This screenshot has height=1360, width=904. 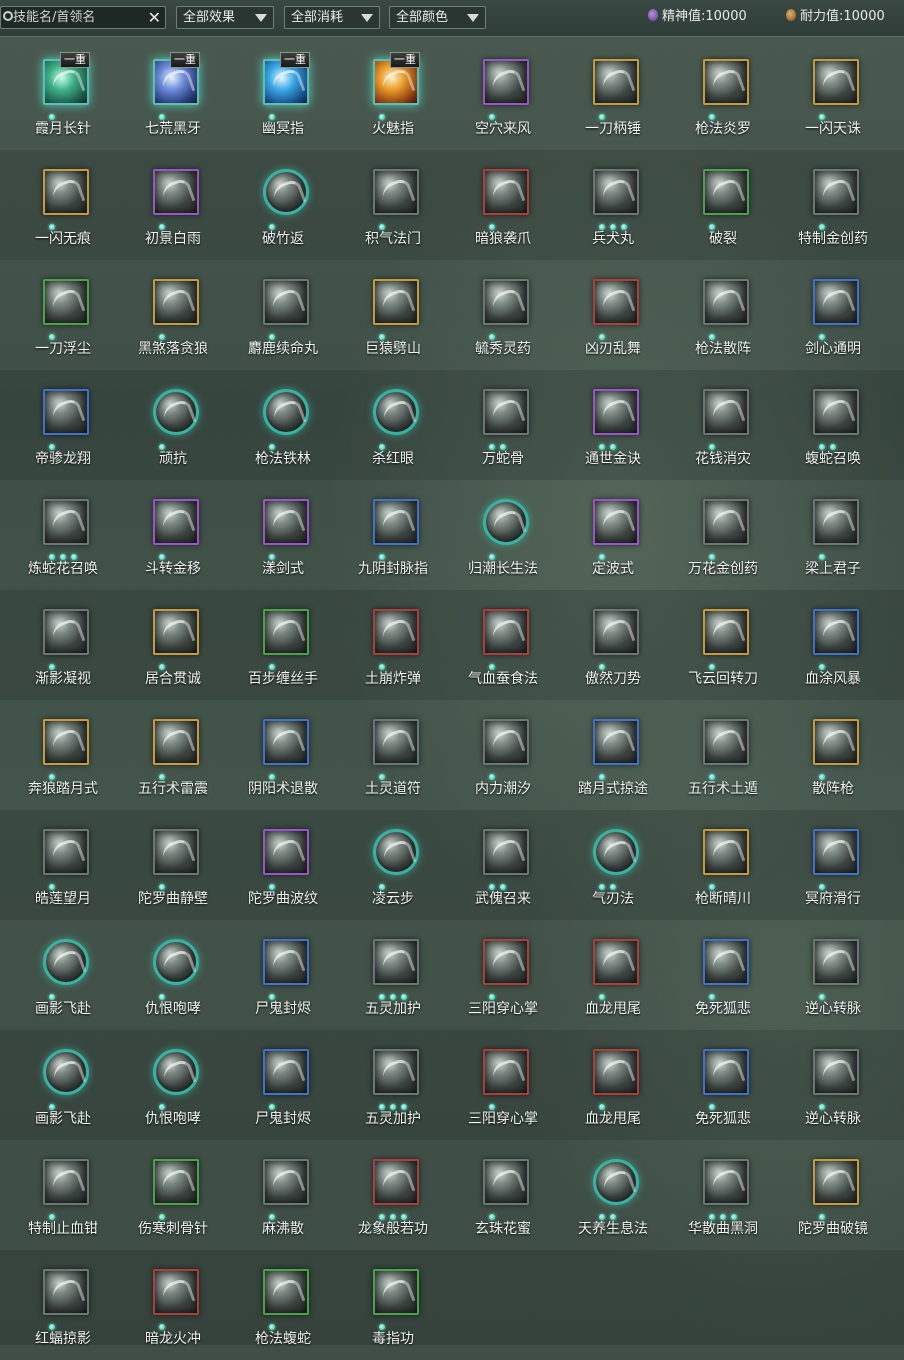 What do you see at coordinates (616, 302) in the screenshot?
I see `blade-dance-skill-icon` at bounding box center [616, 302].